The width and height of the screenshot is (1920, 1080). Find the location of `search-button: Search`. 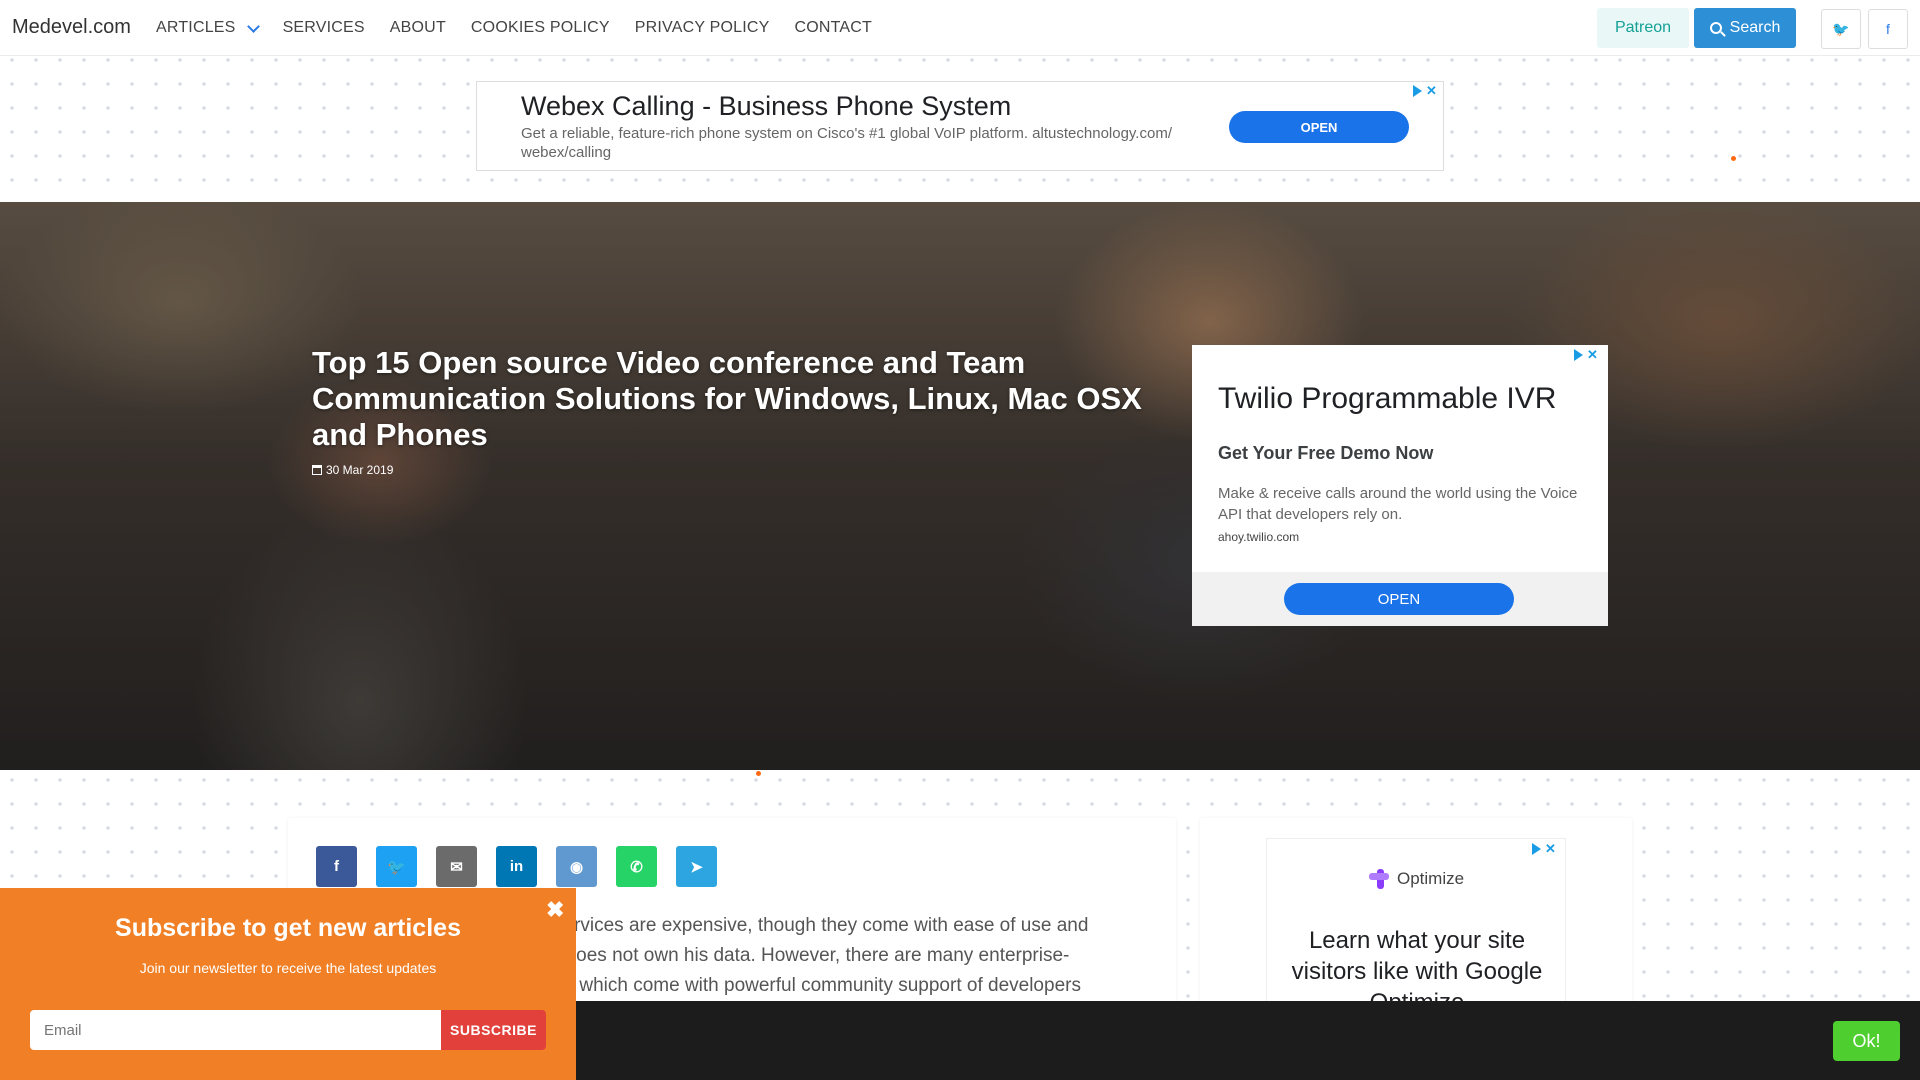

search-button: Search is located at coordinates (1745, 28).